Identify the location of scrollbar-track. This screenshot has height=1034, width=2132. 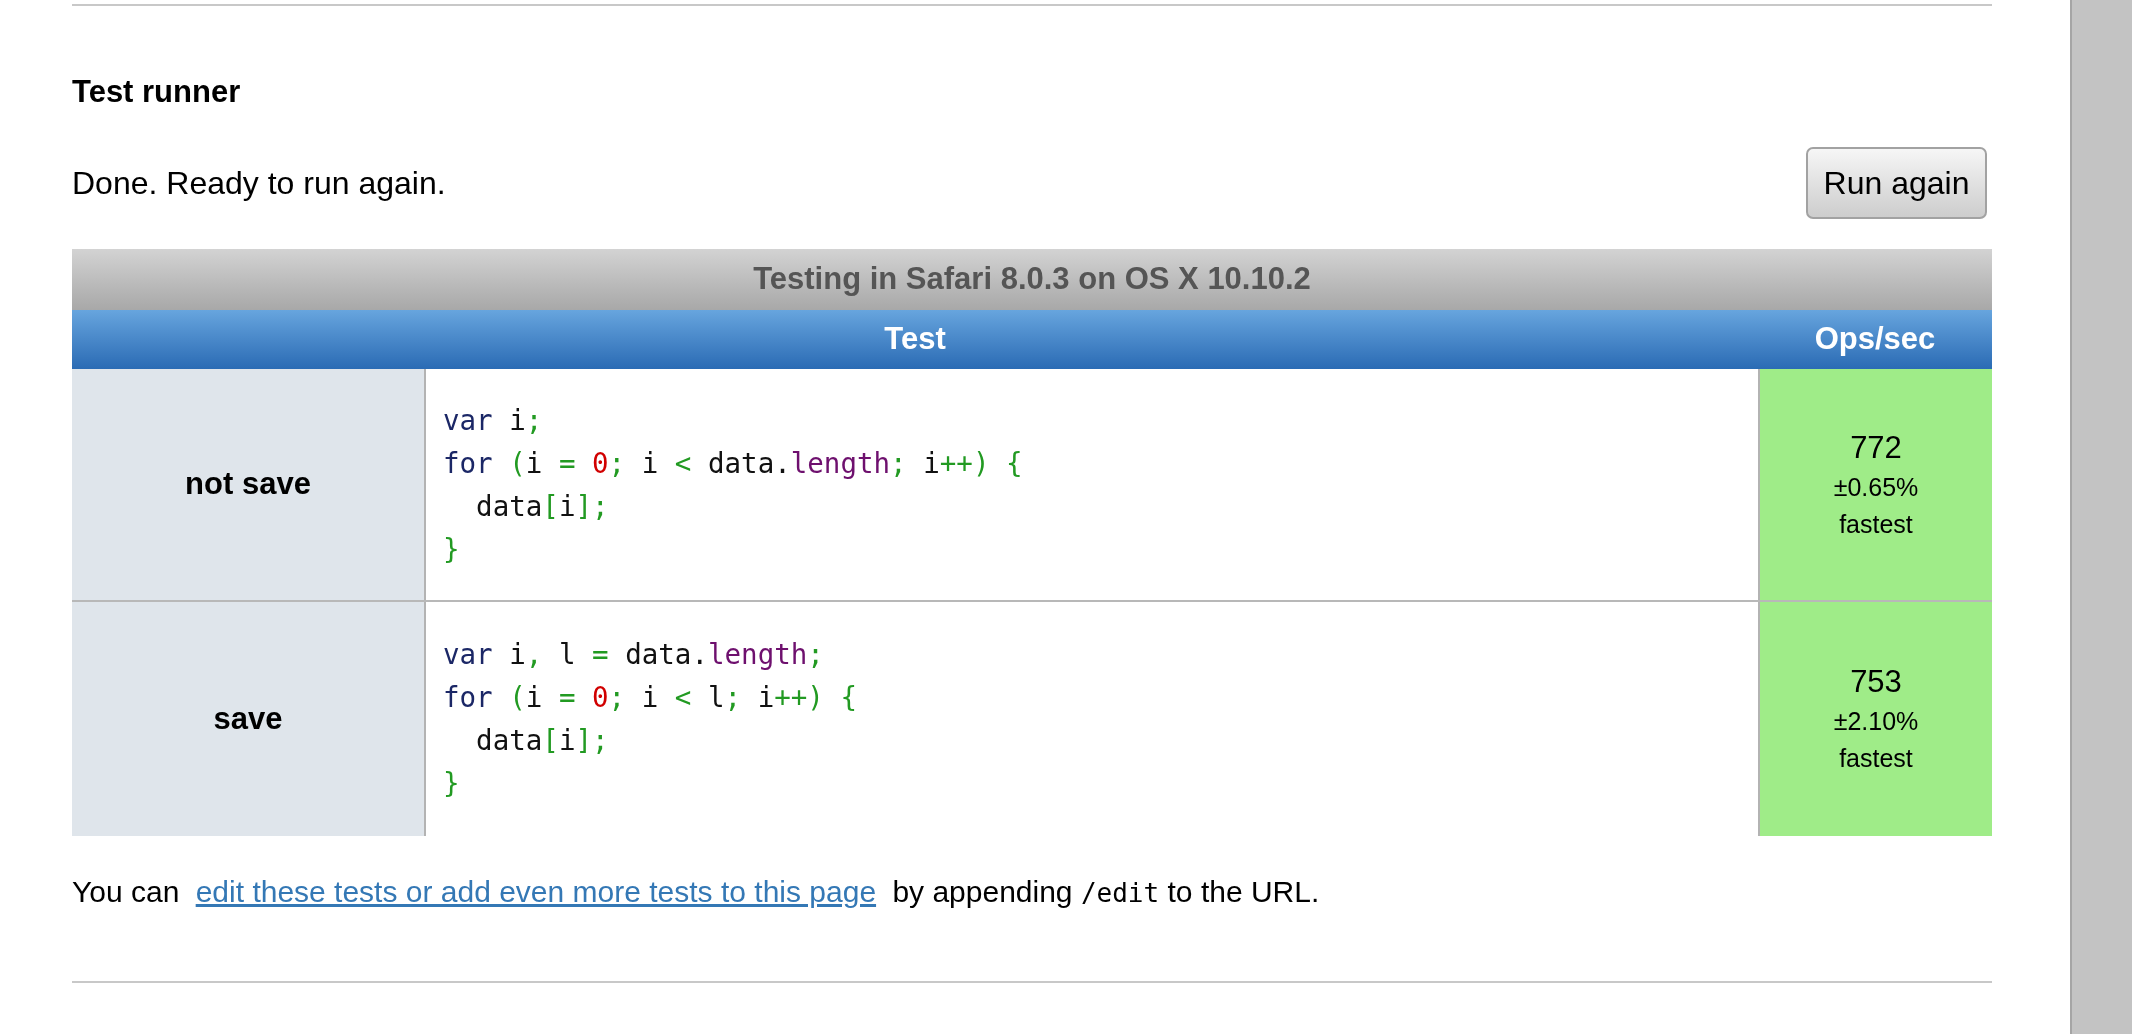
(2101, 517).